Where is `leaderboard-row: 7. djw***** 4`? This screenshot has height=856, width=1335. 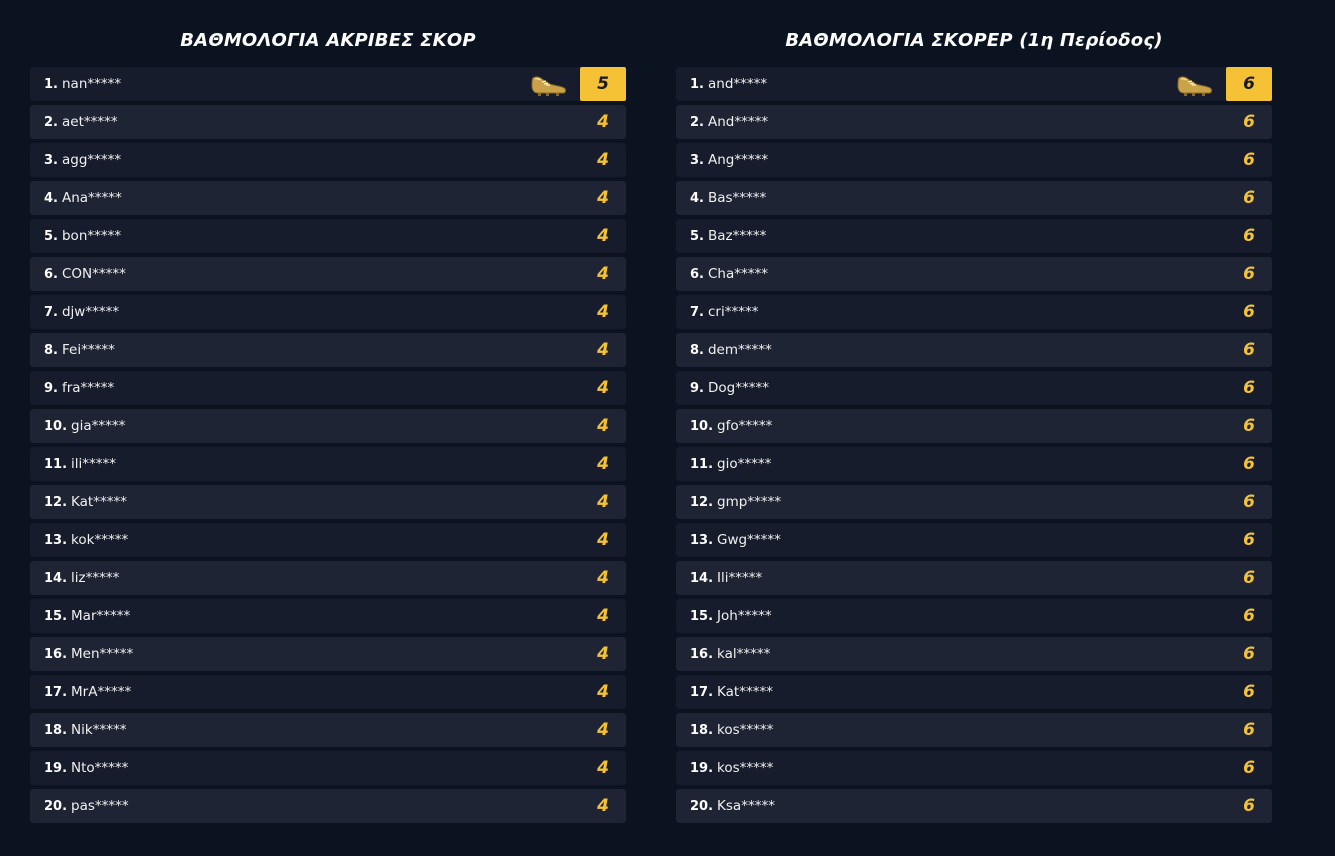
leaderboard-row: 7. djw***** 4 is located at coordinates (328, 312).